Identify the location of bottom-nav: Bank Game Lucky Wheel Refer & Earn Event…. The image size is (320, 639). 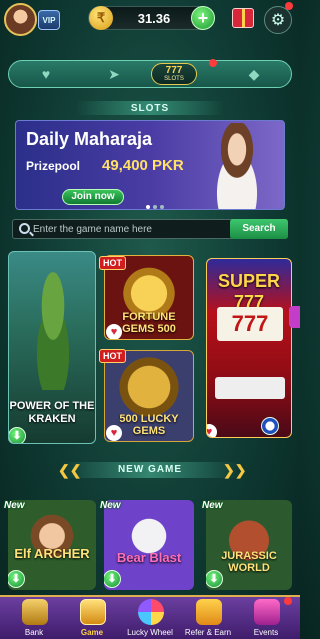
(150, 617).